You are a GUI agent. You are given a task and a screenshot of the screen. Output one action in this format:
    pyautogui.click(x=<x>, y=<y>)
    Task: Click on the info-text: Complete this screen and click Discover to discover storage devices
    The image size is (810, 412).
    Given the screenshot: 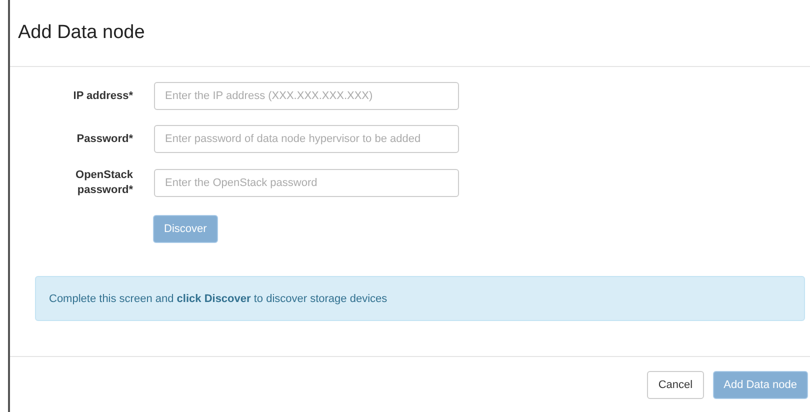 What is the action you would take?
    pyautogui.click(x=218, y=298)
    